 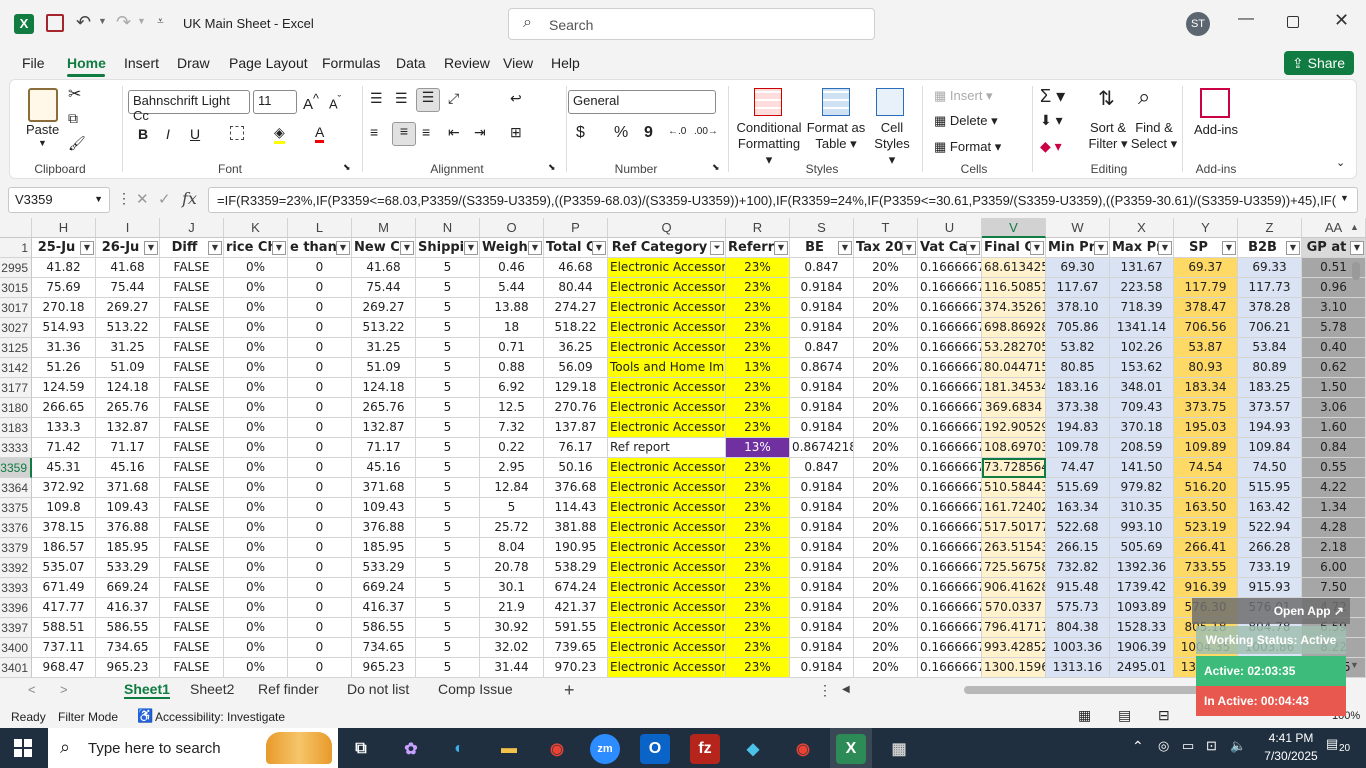 What do you see at coordinates (141, 21) in the screenshot?
I see `redo-dropdown-icon: ▼` at bounding box center [141, 21].